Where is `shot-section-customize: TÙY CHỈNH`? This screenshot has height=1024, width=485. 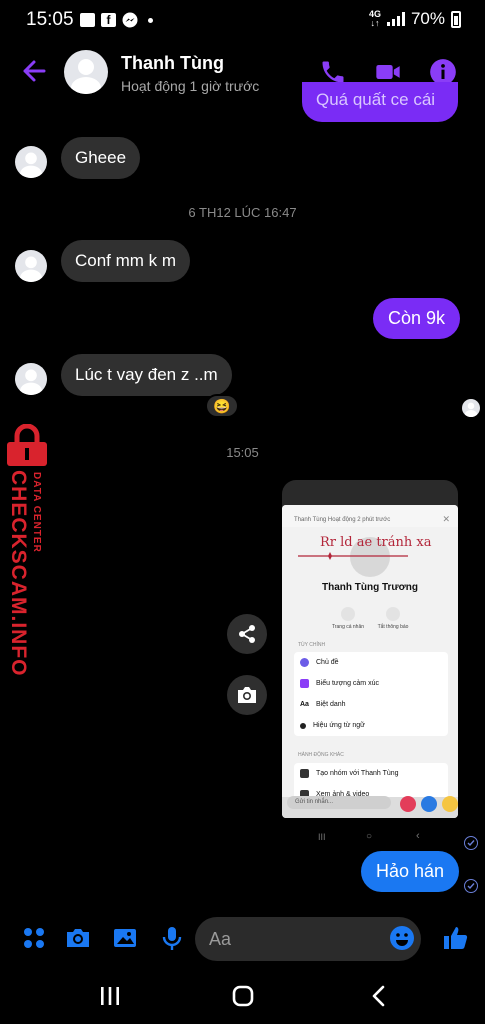
shot-section-customize: TÙY CHỈNH is located at coordinates (312, 645).